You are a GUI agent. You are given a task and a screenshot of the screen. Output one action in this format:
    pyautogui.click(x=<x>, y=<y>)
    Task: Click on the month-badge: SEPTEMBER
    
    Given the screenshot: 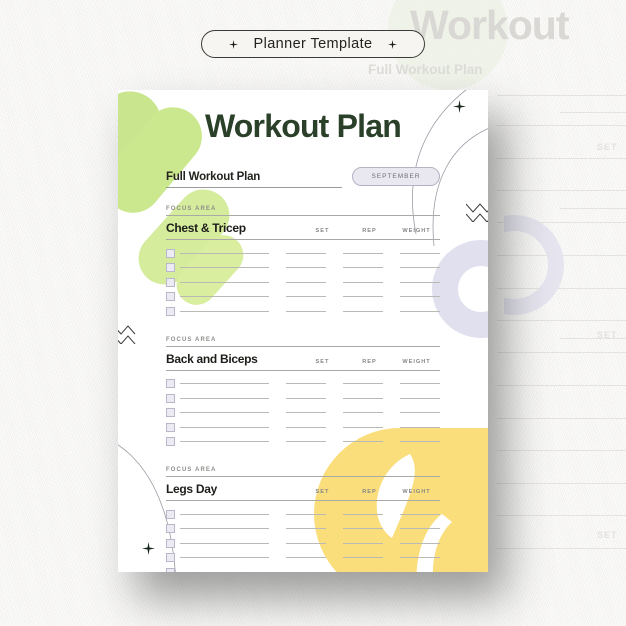 What is the action you would take?
    pyautogui.click(x=396, y=176)
    